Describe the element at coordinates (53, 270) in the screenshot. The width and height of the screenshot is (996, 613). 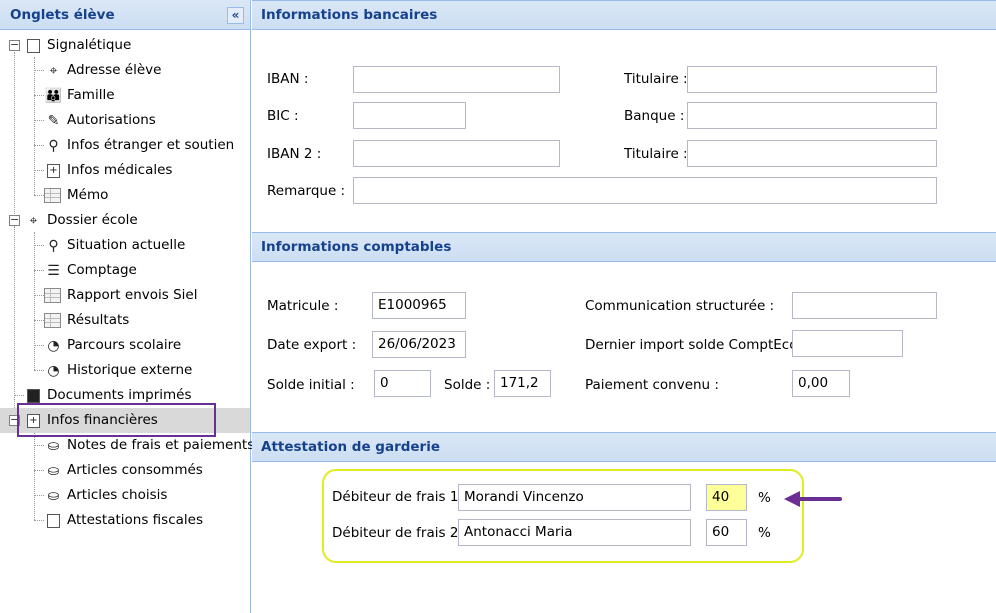
I see `list-icon: ☰` at that location.